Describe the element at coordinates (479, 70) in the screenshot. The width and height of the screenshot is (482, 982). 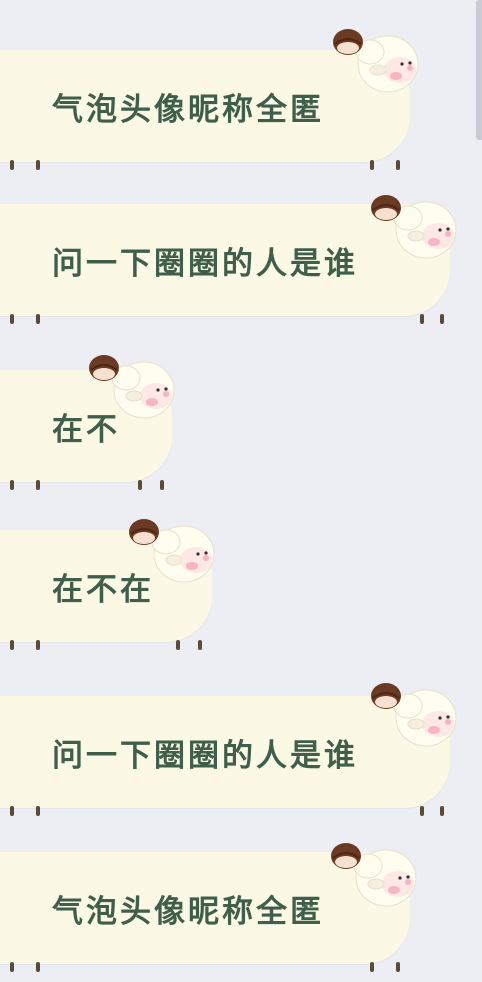
I see `scrollbar` at that location.